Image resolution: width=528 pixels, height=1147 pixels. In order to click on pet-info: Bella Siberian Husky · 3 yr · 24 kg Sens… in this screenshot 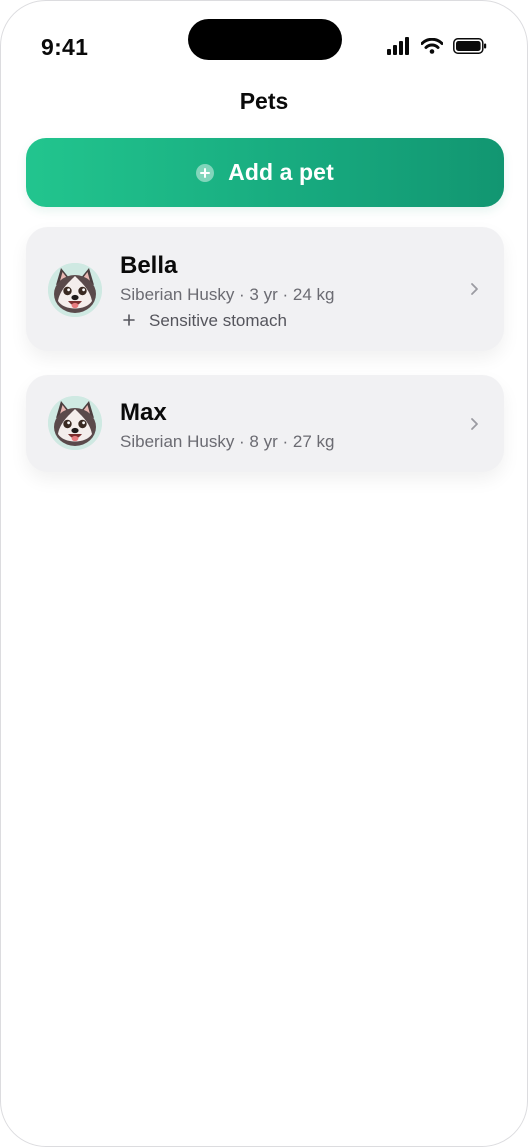, I will do `click(227, 292)`.